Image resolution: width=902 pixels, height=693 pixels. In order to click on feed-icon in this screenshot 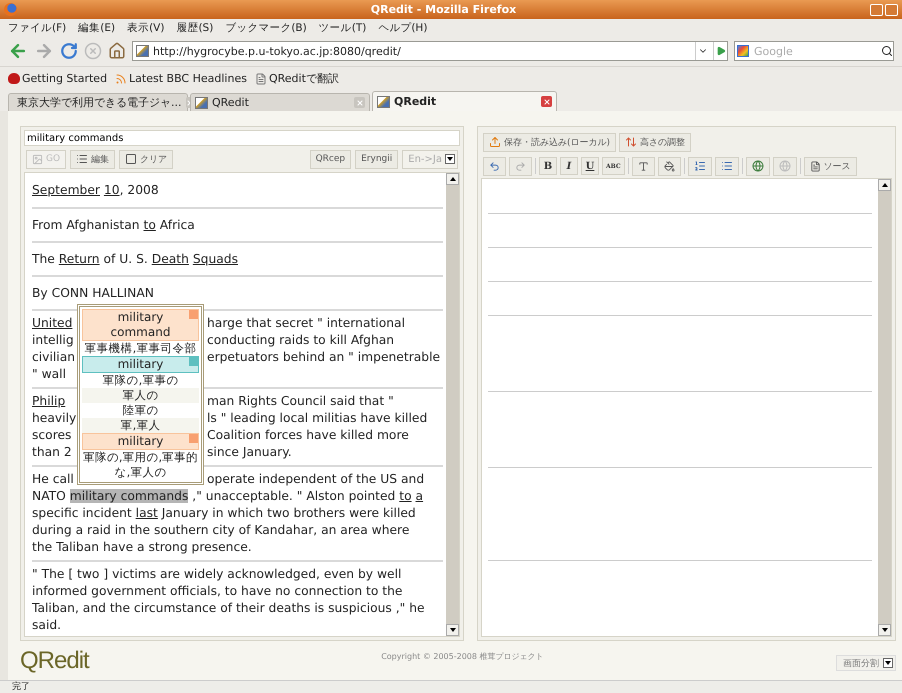, I will do `click(121, 78)`.